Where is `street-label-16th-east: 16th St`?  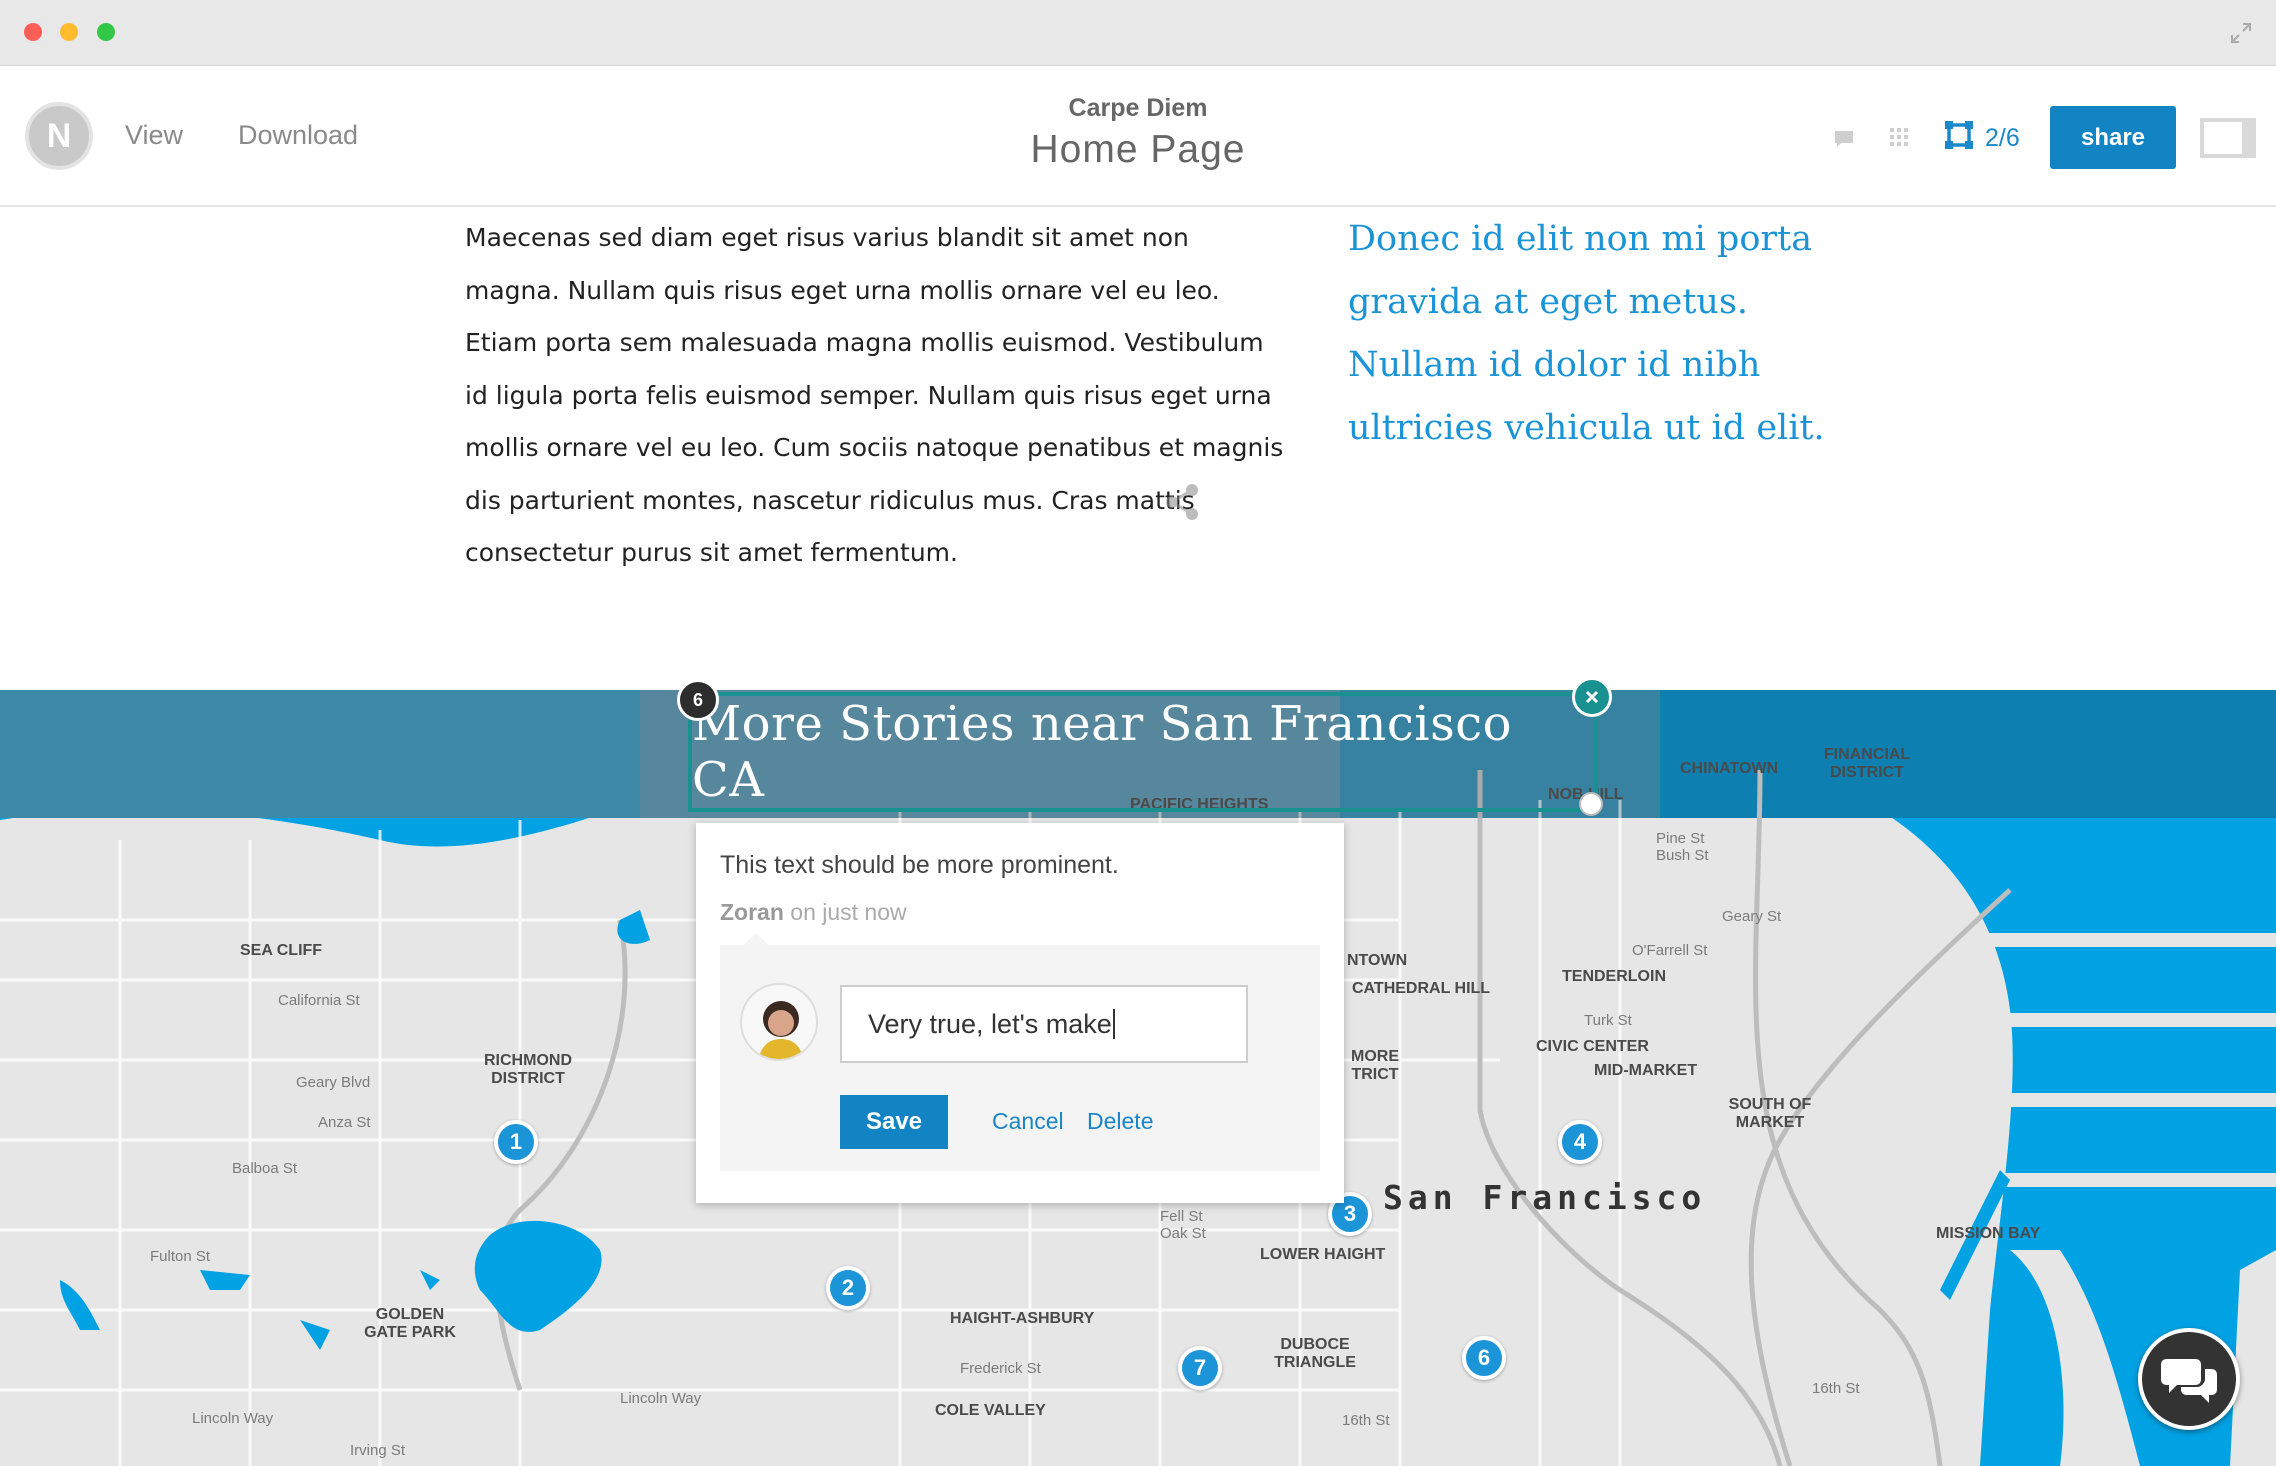
street-label-16th-east: 16th St is located at coordinates (1836, 1388).